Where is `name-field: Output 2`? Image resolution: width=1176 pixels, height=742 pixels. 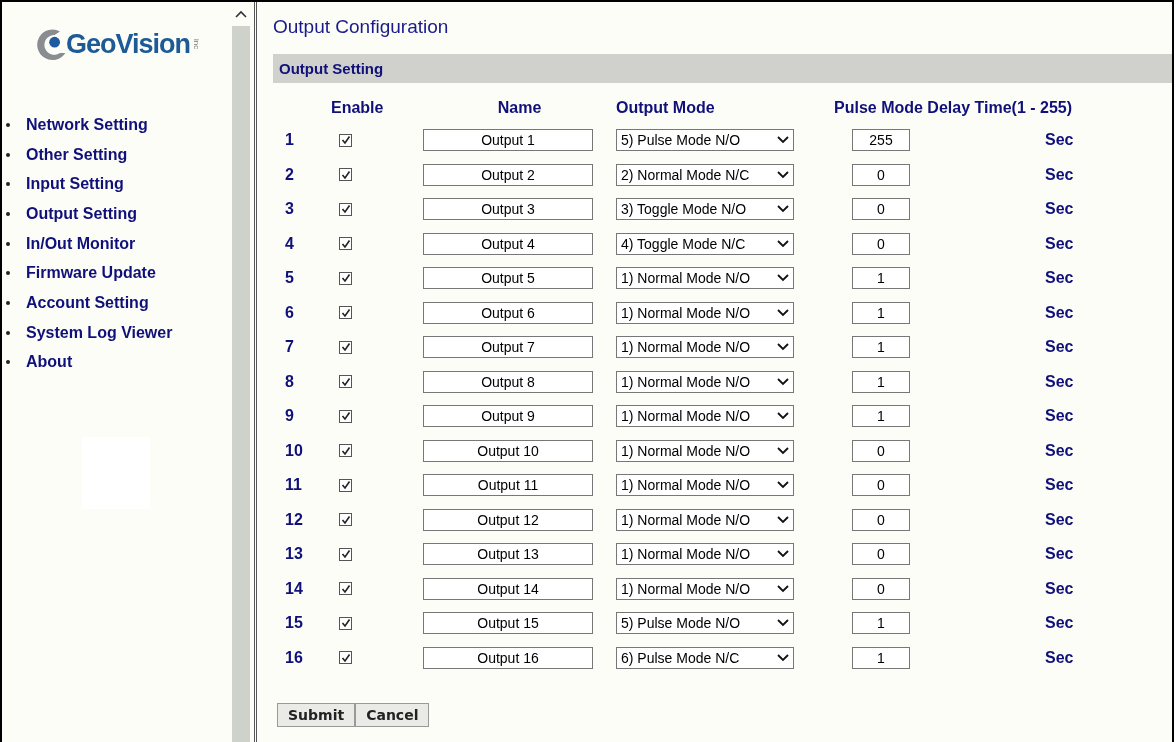 name-field: Output 2 is located at coordinates (508, 174).